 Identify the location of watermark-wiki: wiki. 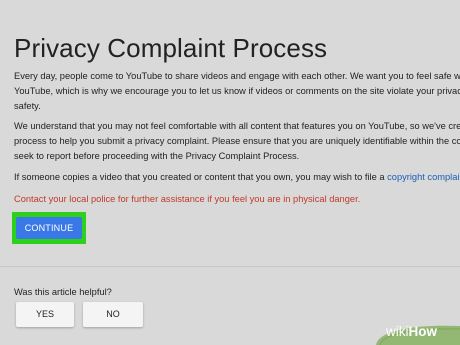
(397, 331).